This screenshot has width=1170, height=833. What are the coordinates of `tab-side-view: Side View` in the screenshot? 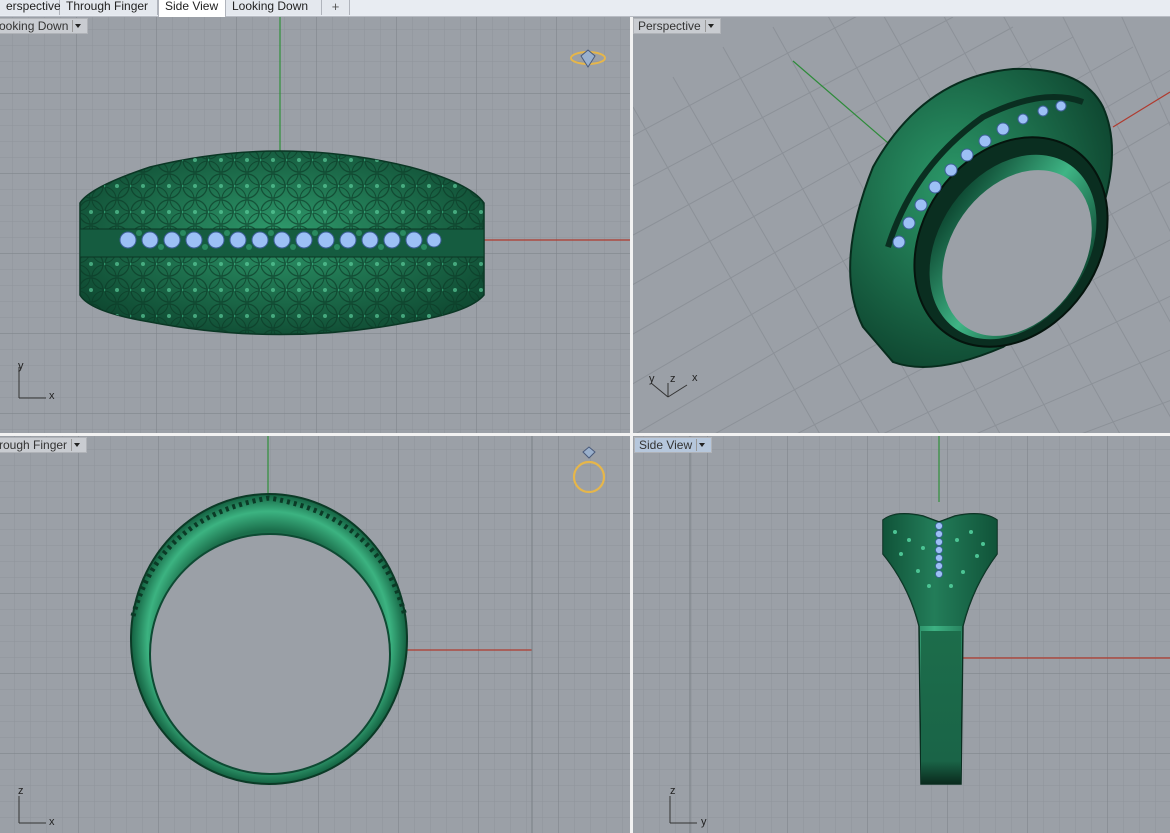 It's located at (192, 8).